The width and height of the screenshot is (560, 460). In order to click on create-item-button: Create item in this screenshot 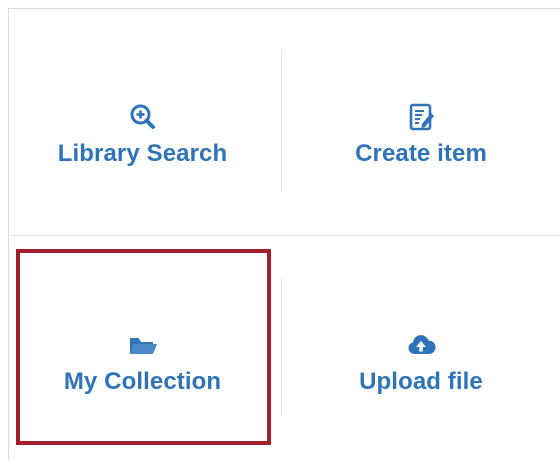, I will do `click(421, 135)`.